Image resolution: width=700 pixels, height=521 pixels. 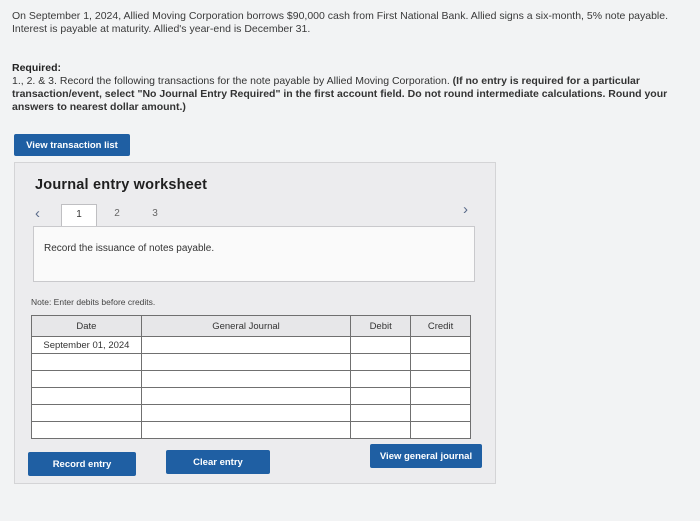 What do you see at coordinates (440, 326) in the screenshot?
I see `credit-header: Credit` at bounding box center [440, 326].